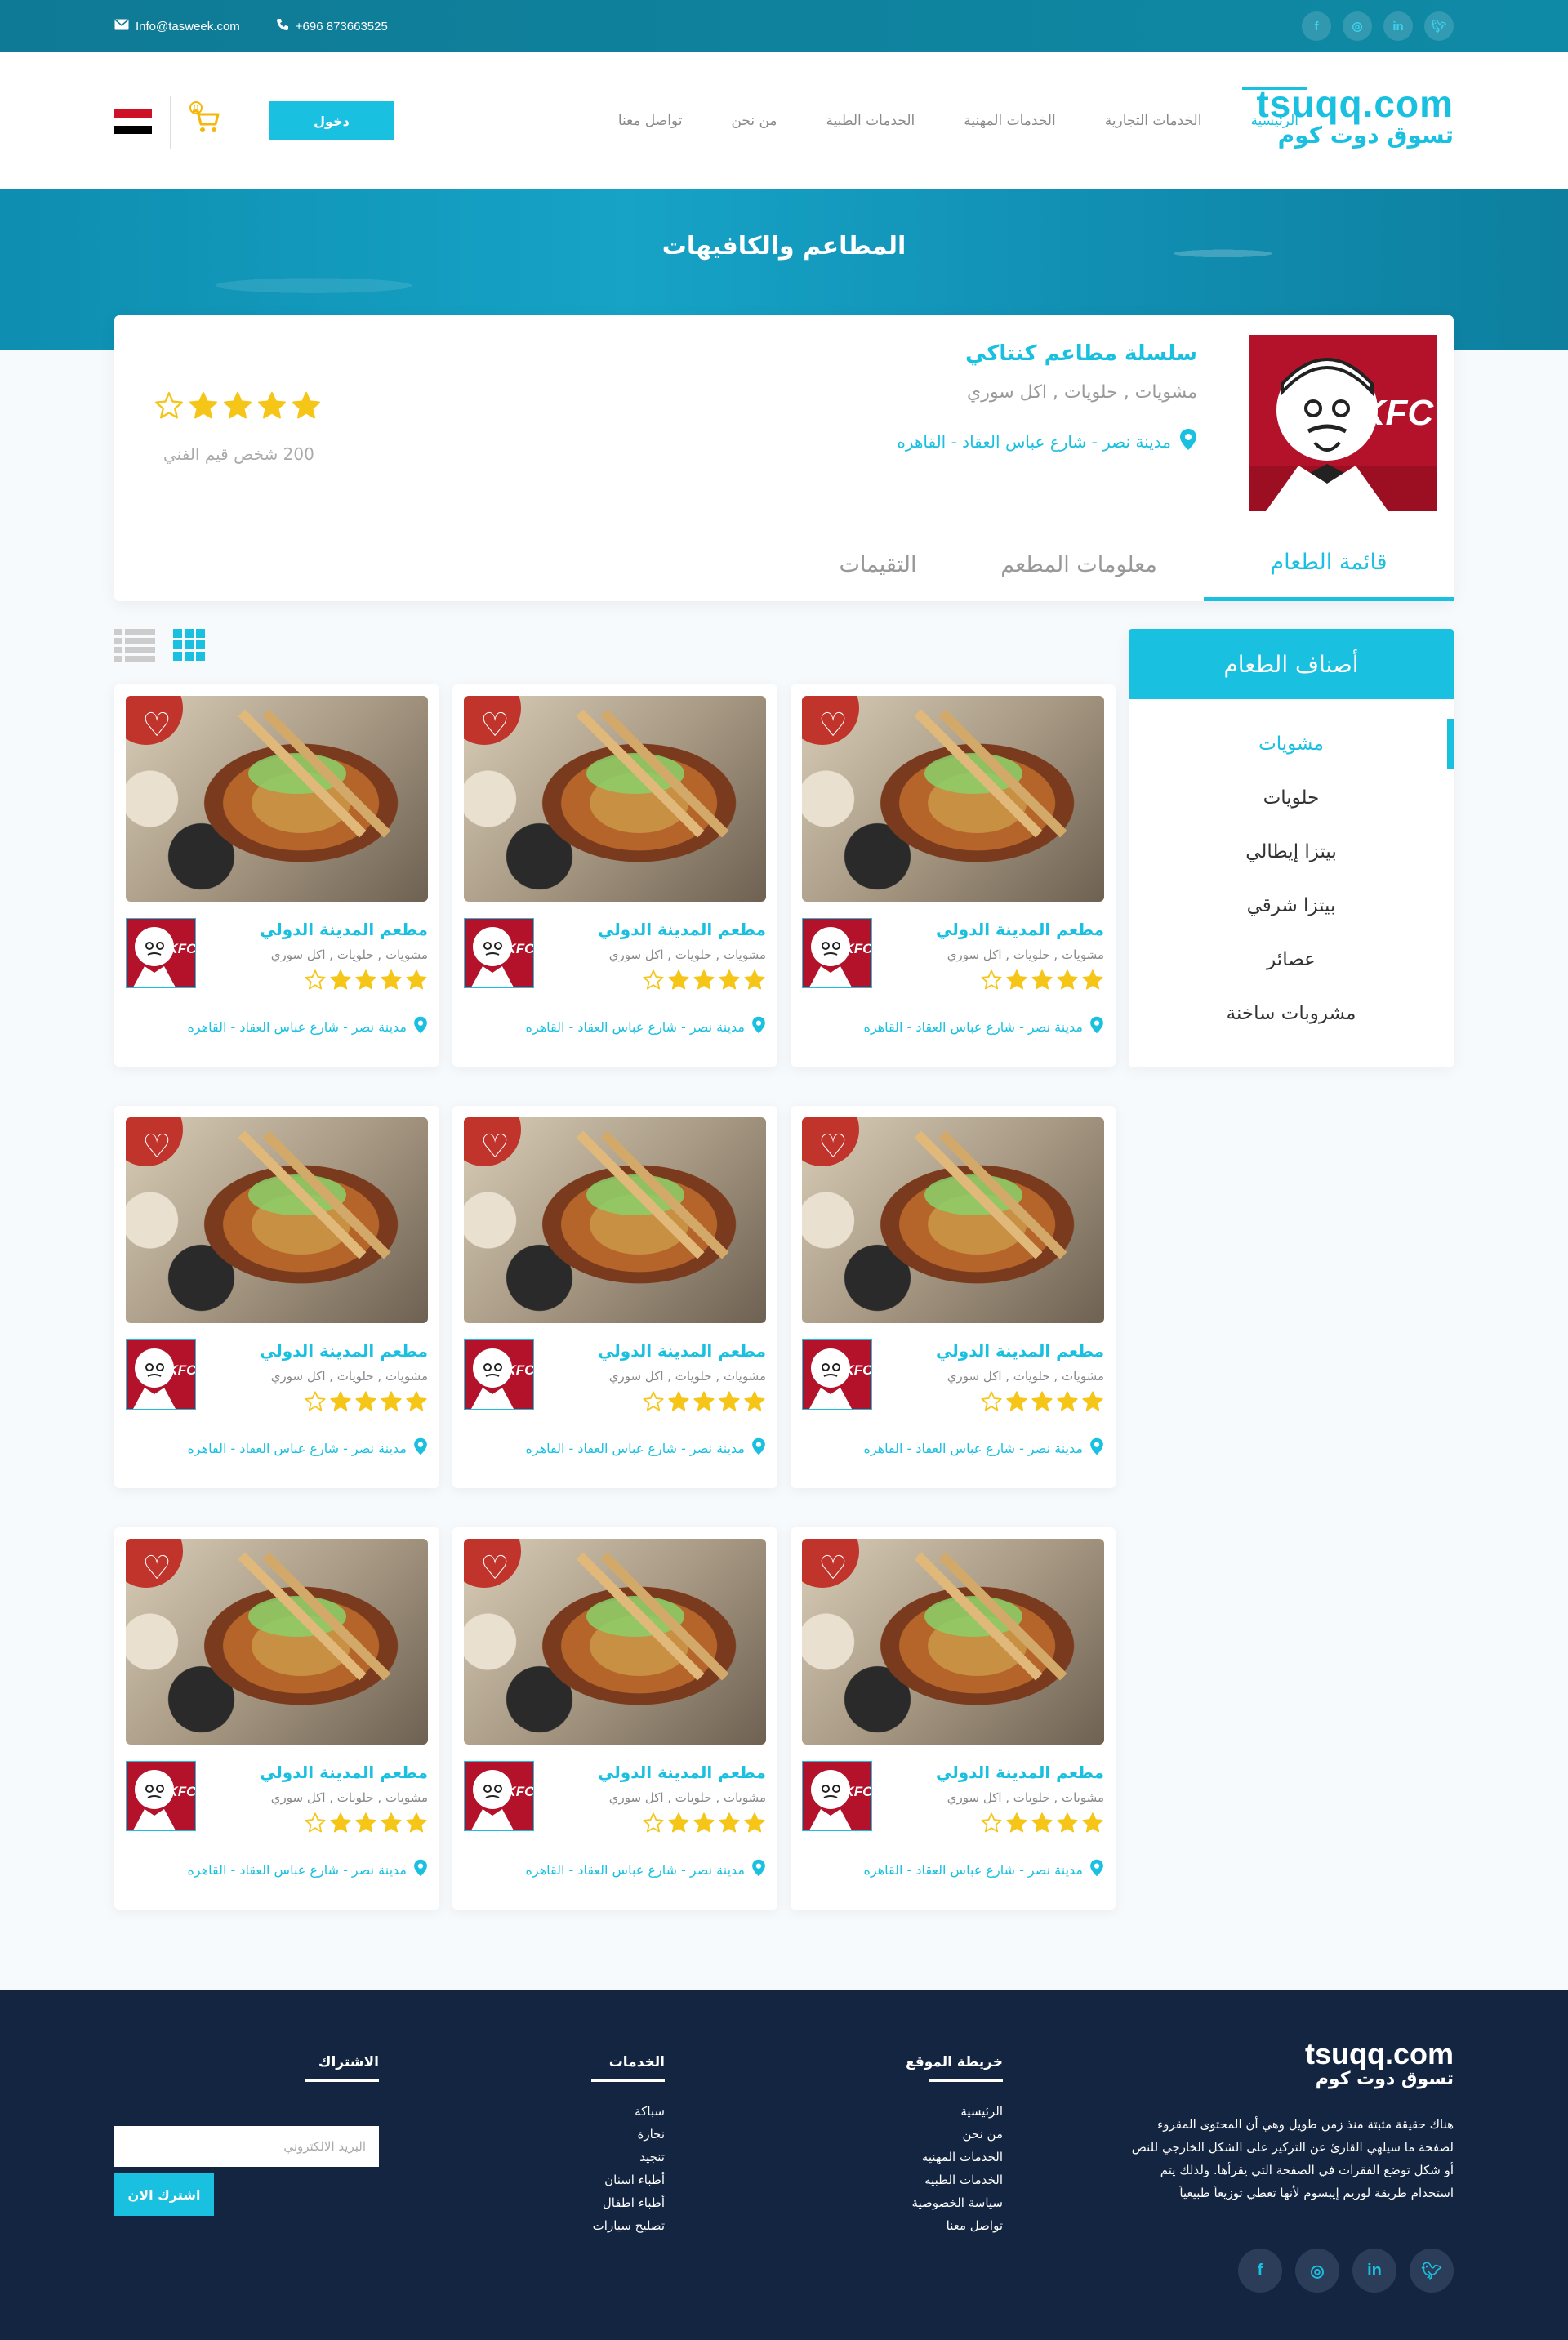 The width and height of the screenshot is (1568, 2340). What do you see at coordinates (629, 2111) in the screenshot?
I see `footer-service-plumbing: سباكة` at bounding box center [629, 2111].